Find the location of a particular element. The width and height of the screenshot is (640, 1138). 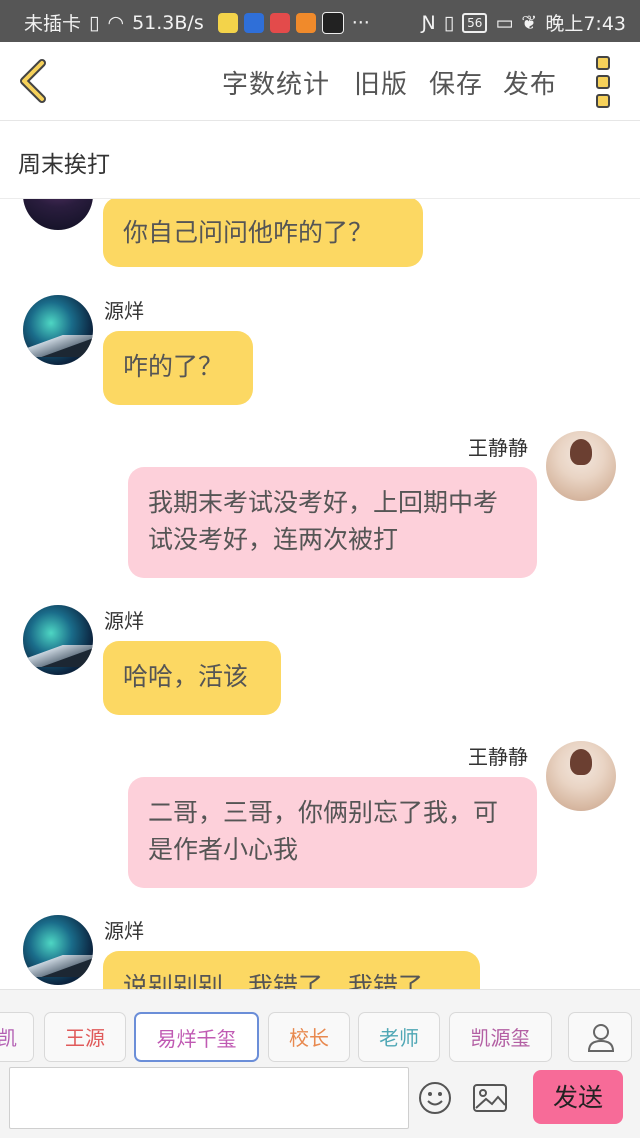

image-button is located at coordinates (490, 1098).